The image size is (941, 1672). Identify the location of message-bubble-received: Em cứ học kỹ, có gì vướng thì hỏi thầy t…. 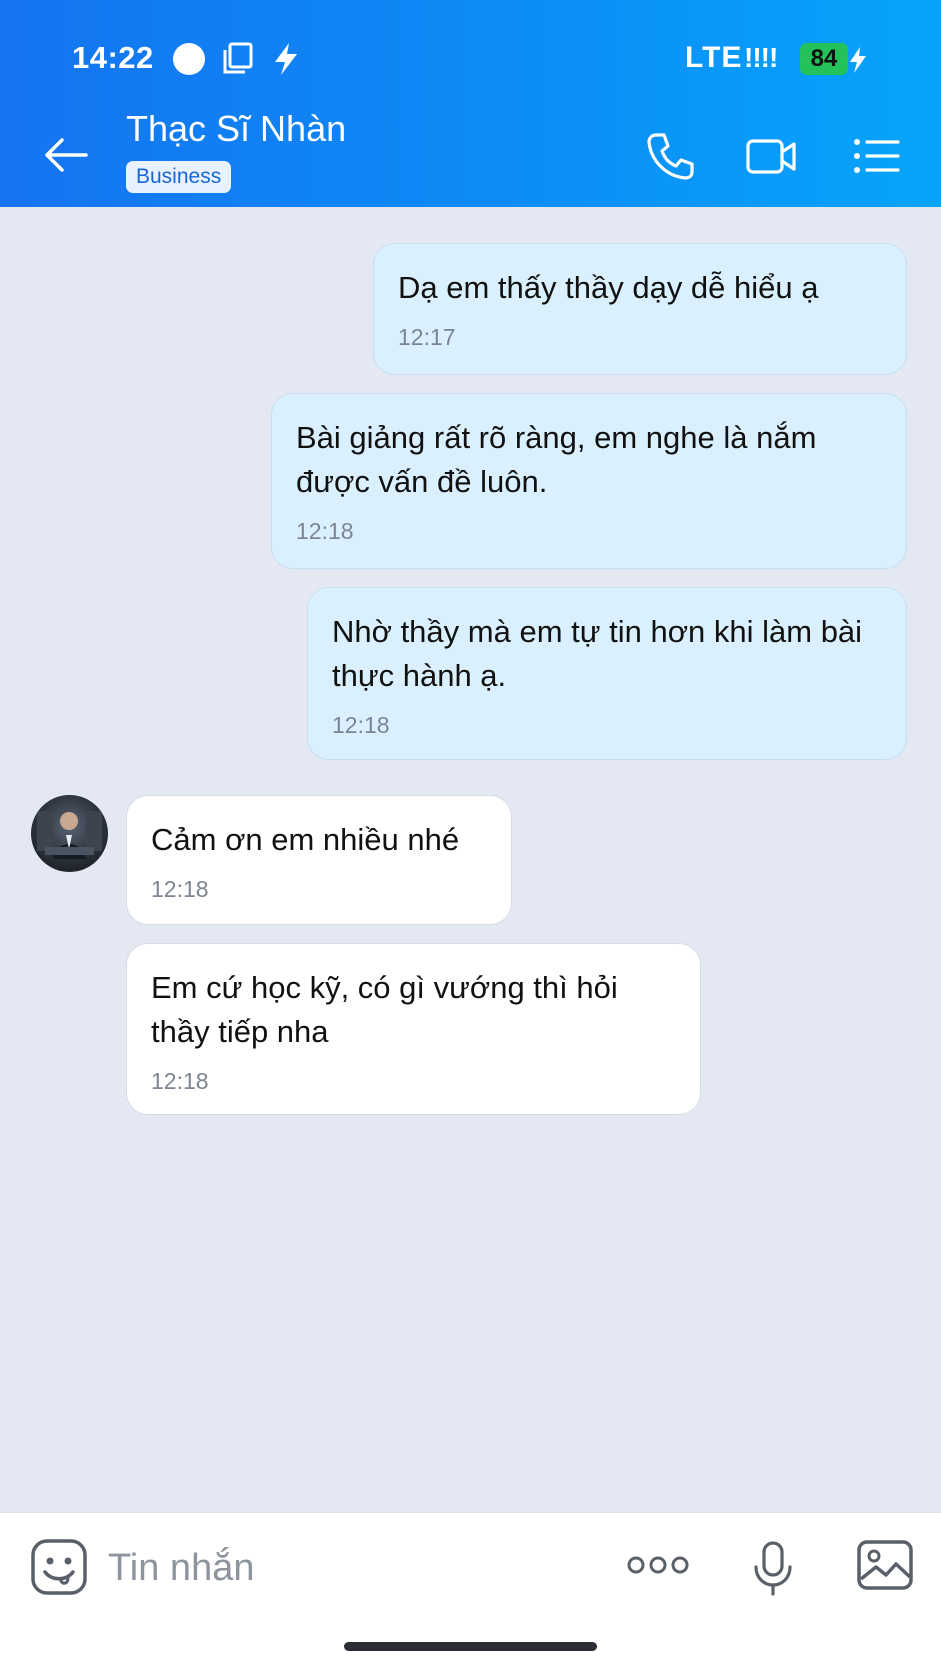
(413, 1029).